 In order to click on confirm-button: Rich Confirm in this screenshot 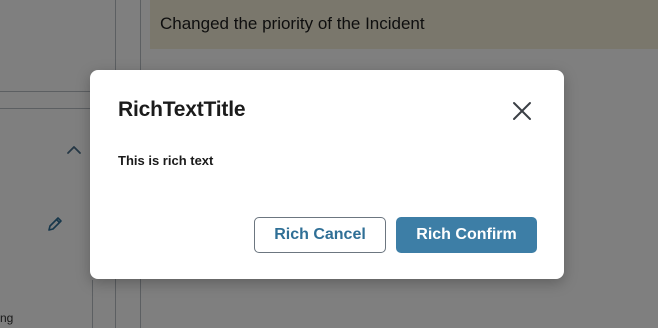, I will do `click(466, 235)`.